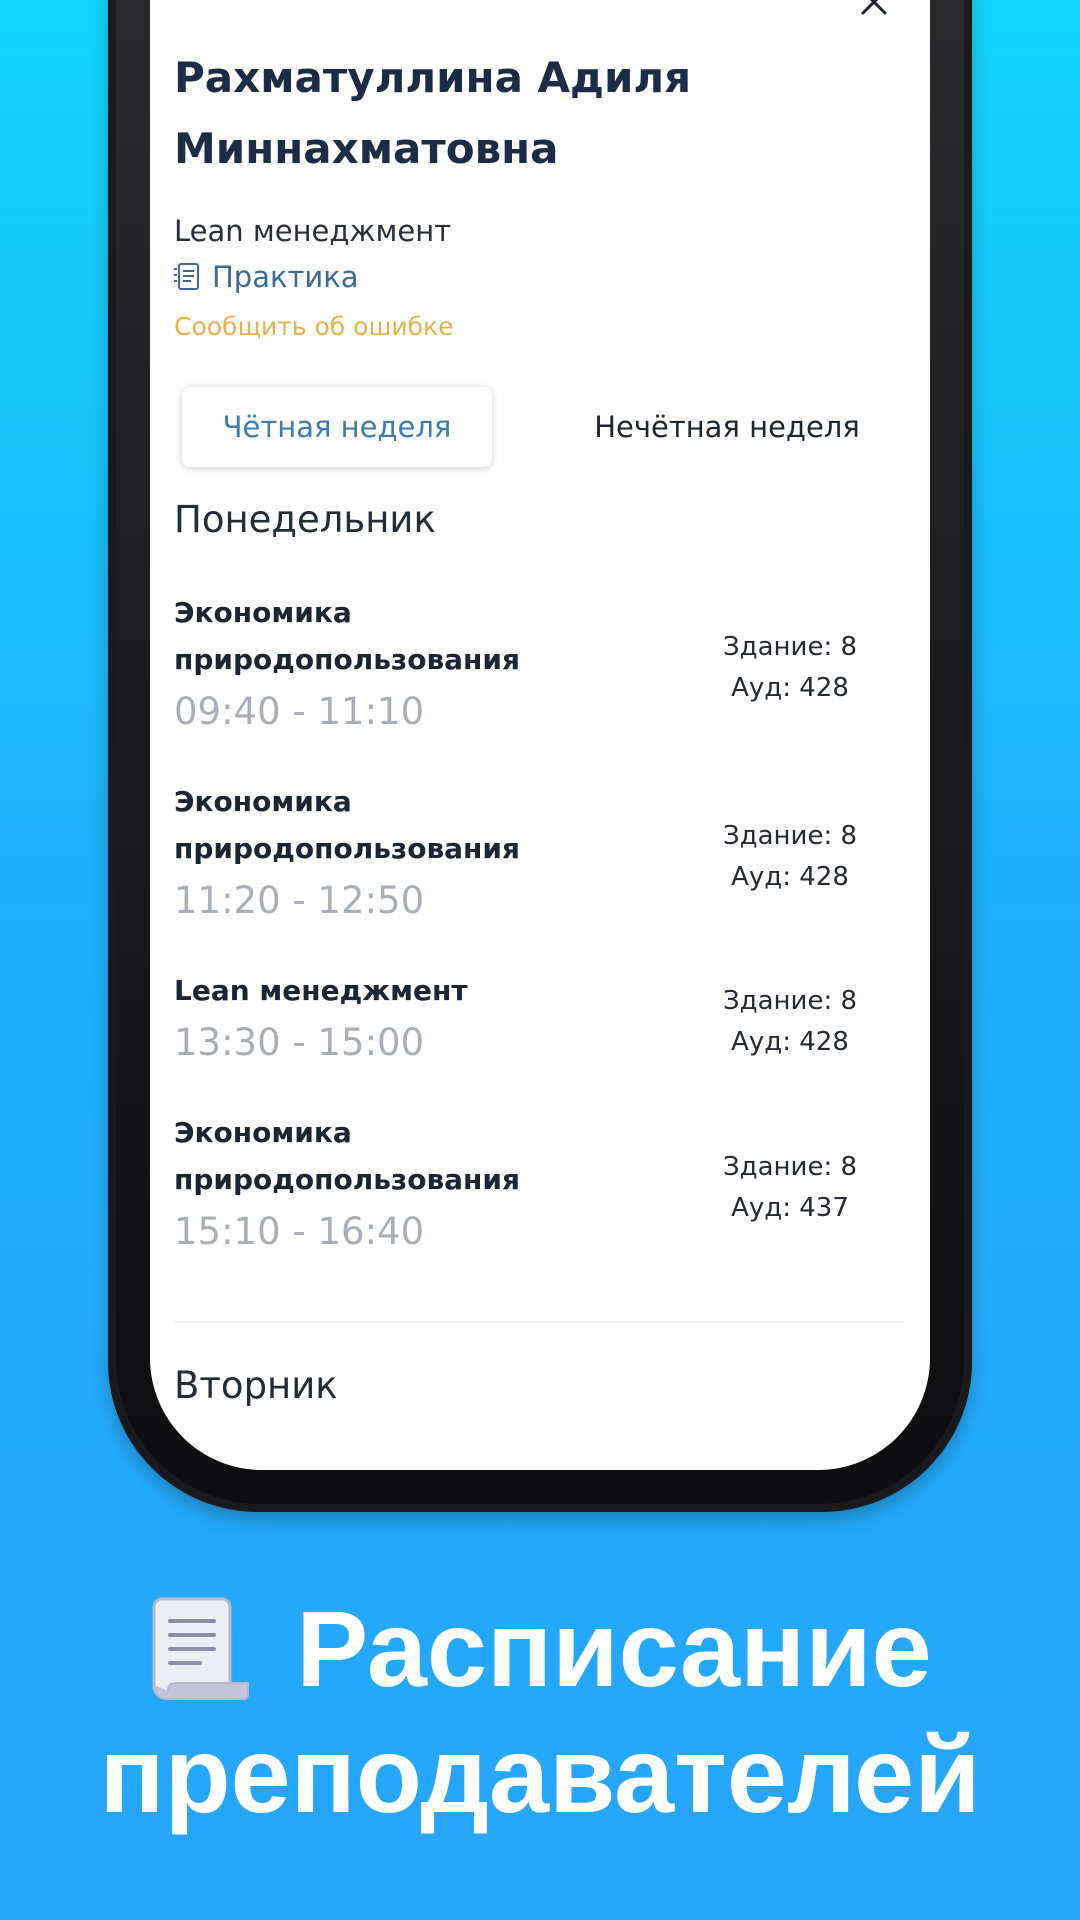 This screenshot has width=1080, height=1920. I want to click on close-icon, so click(874, 7).